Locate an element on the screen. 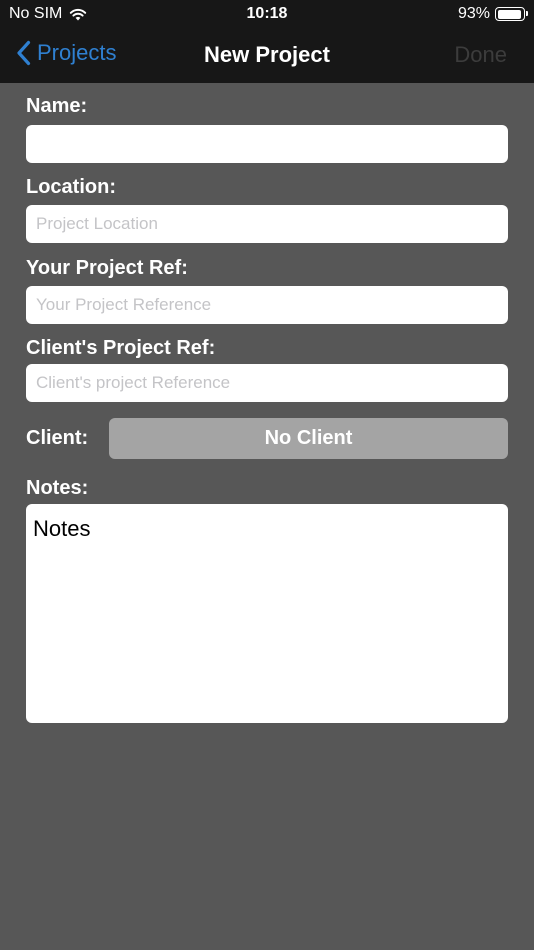 The image size is (534, 950). battery-percent: 93% is located at coordinates (473, 13).